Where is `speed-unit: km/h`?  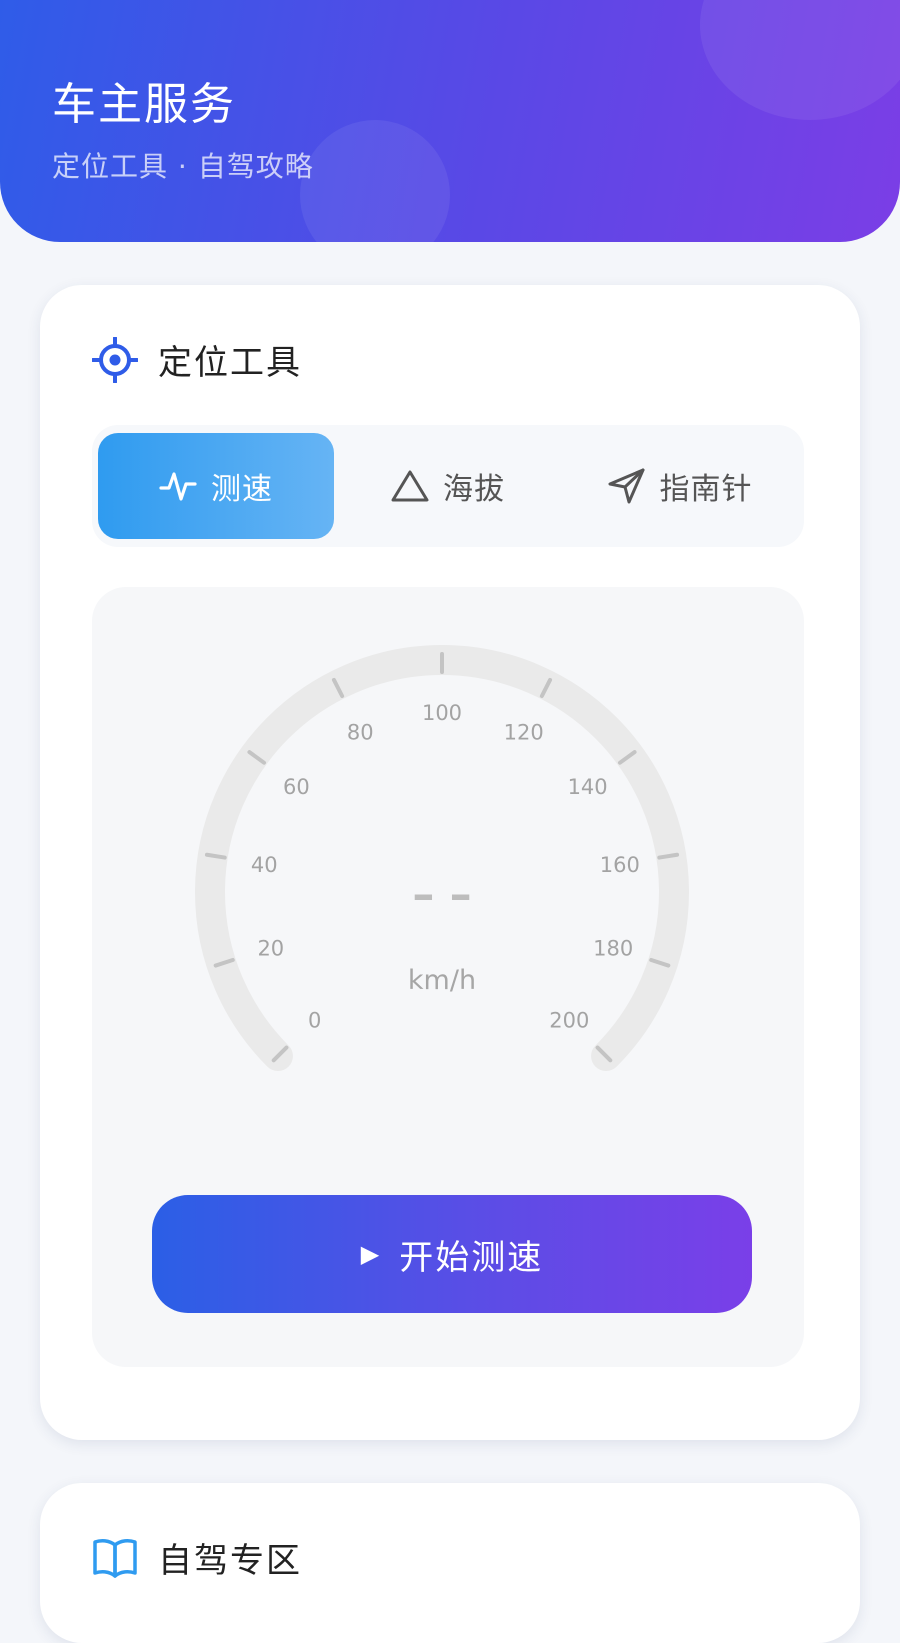
speed-unit: km/h is located at coordinates (442, 980).